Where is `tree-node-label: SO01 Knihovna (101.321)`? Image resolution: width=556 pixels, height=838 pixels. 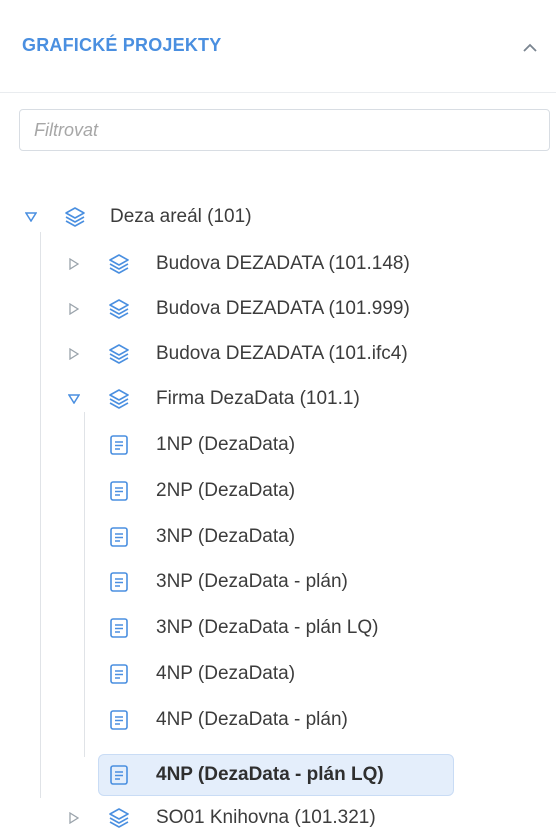 tree-node-label: SO01 Knihovna (101.321) is located at coordinates (266, 818).